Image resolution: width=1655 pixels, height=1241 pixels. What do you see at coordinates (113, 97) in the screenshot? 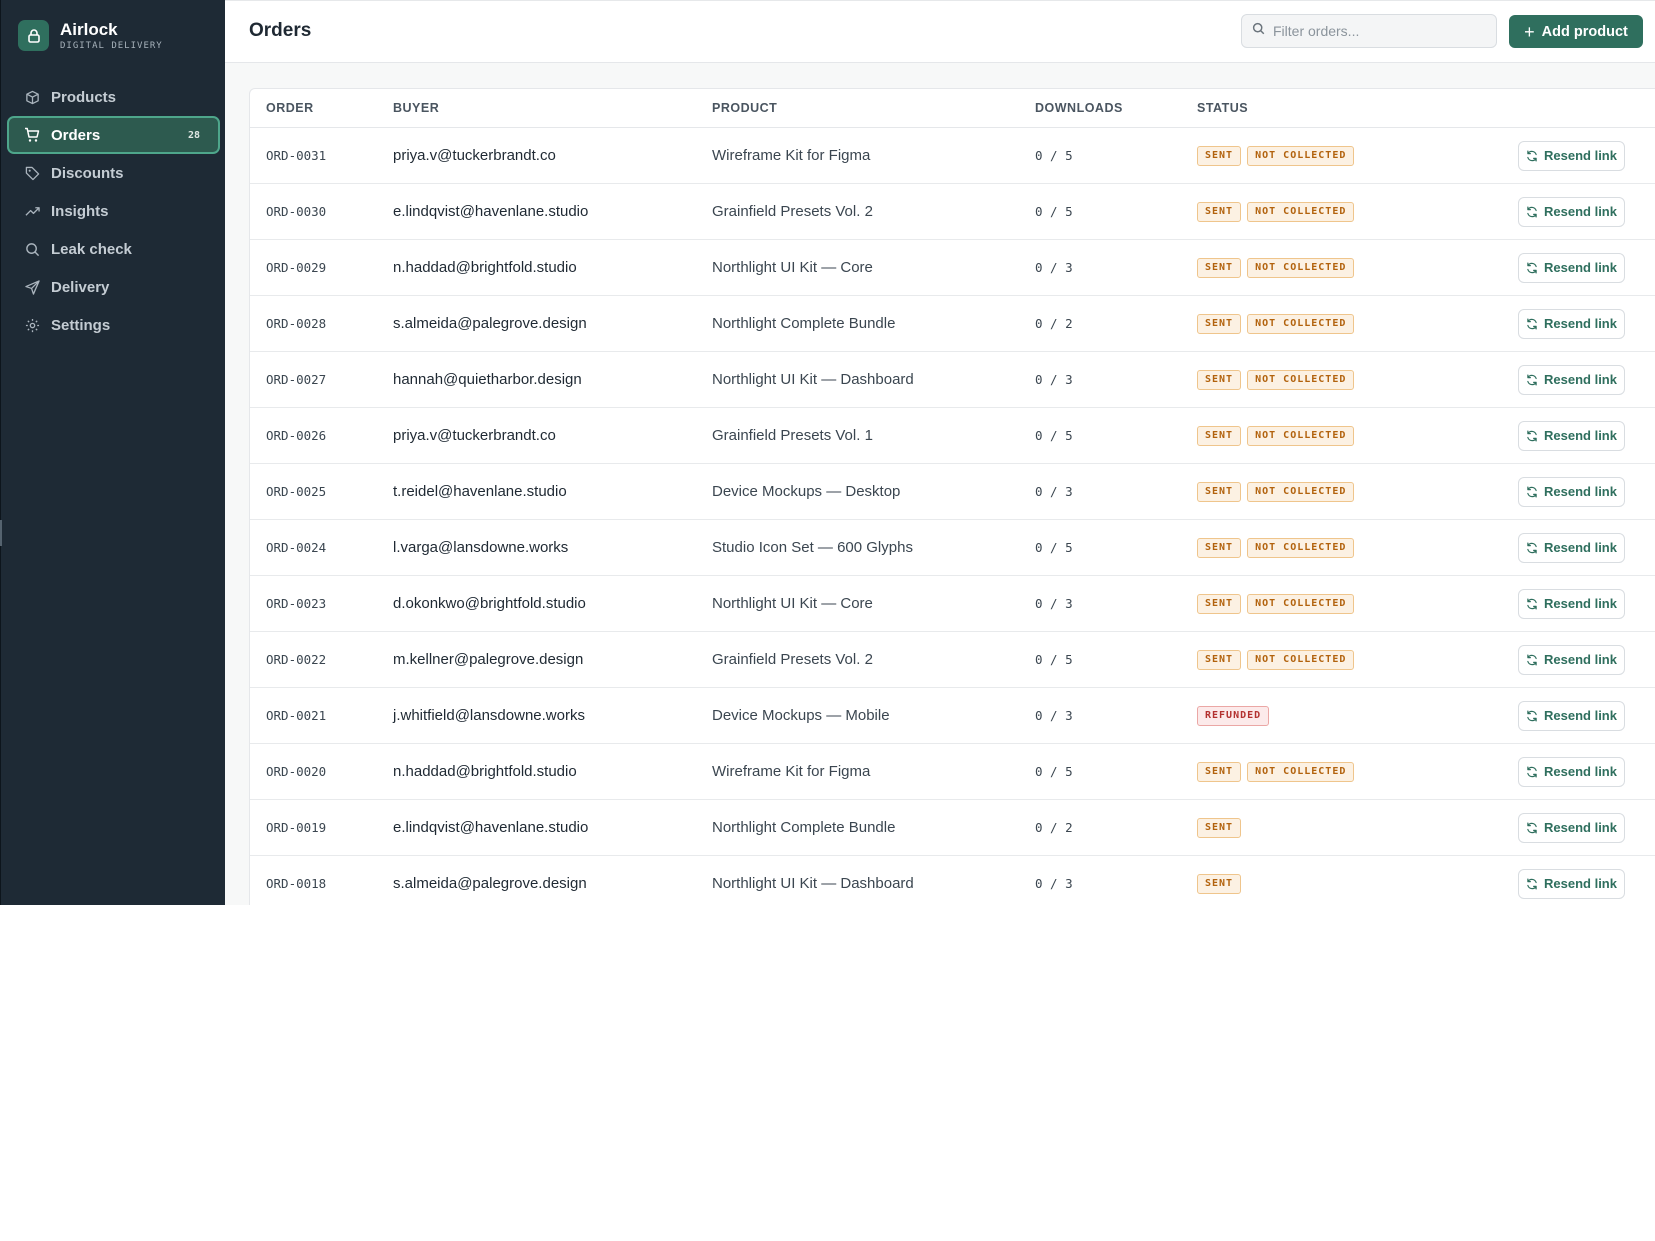
I see `sidebar-item-products: Products` at bounding box center [113, 97].